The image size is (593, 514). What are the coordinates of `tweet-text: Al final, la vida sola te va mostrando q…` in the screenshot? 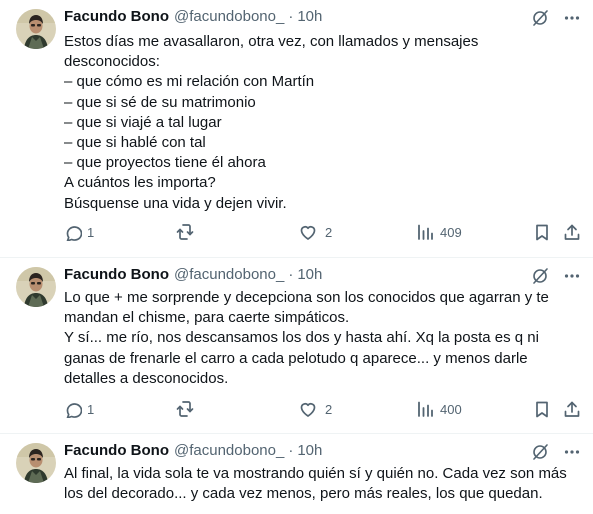 It's located at (315, 484).